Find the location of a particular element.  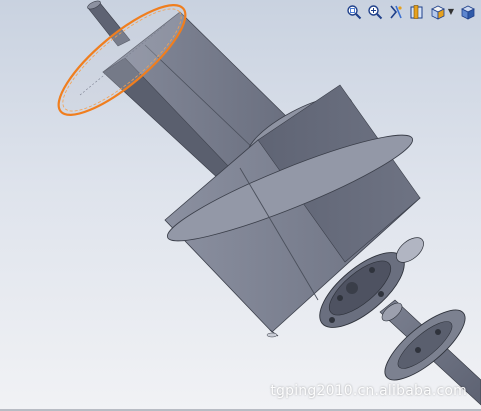

view-orientation-icon is located at coordinates (437, 12).